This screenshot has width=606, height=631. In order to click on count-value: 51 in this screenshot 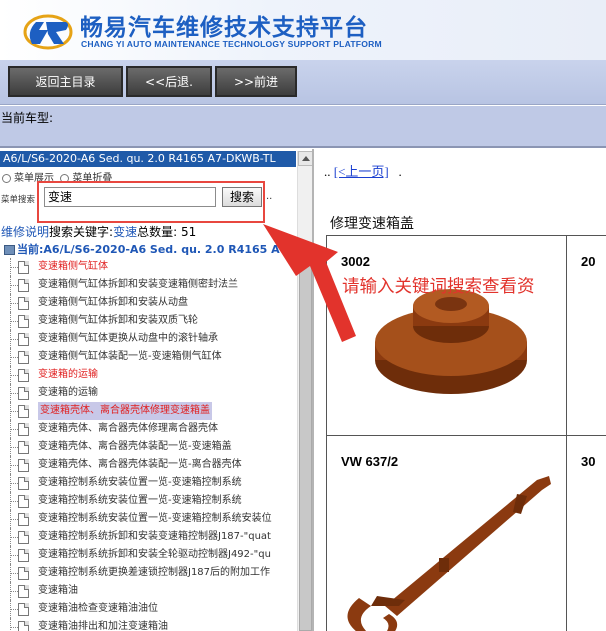, I will do `click(188, 232)`.